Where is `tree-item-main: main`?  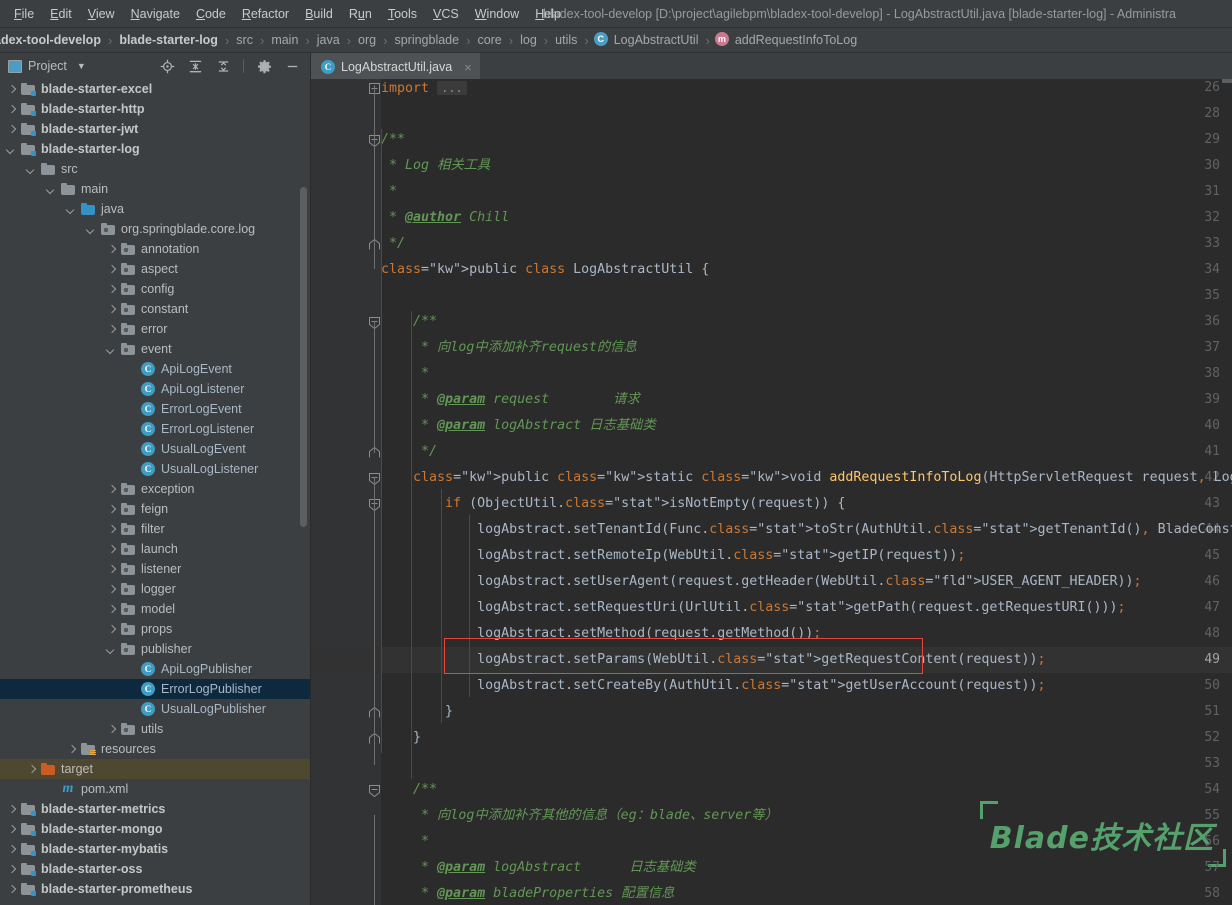
tree-item-main: main is located at coordinates (155, 189).